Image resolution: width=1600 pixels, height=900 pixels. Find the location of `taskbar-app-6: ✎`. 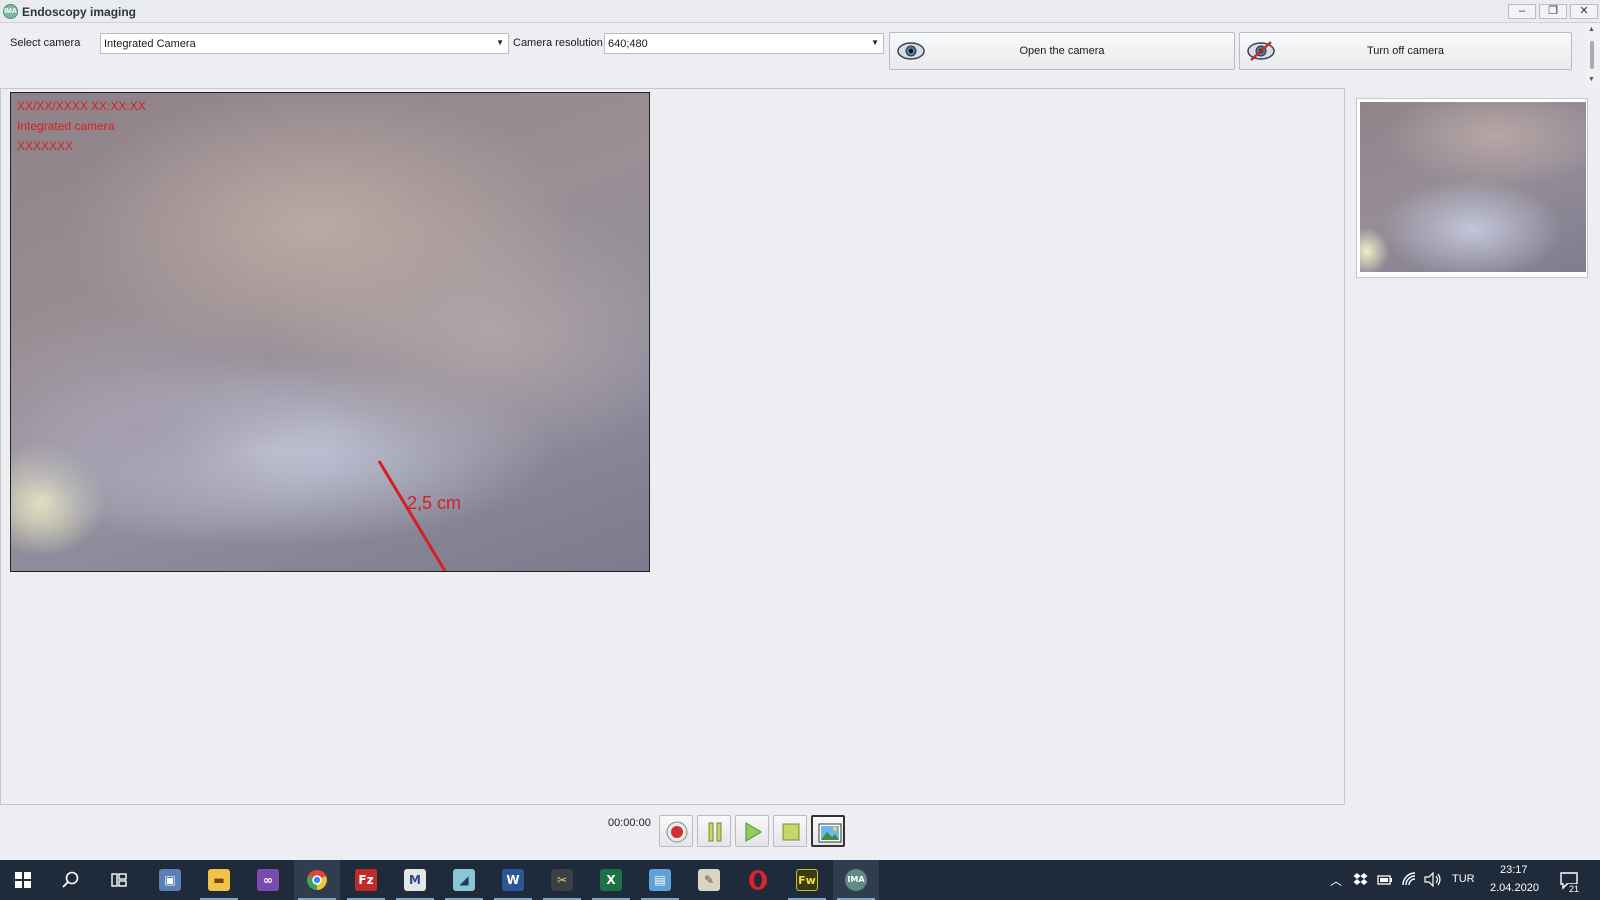

taskbar-app-6: ✎ is located at coordinates (709, 880).